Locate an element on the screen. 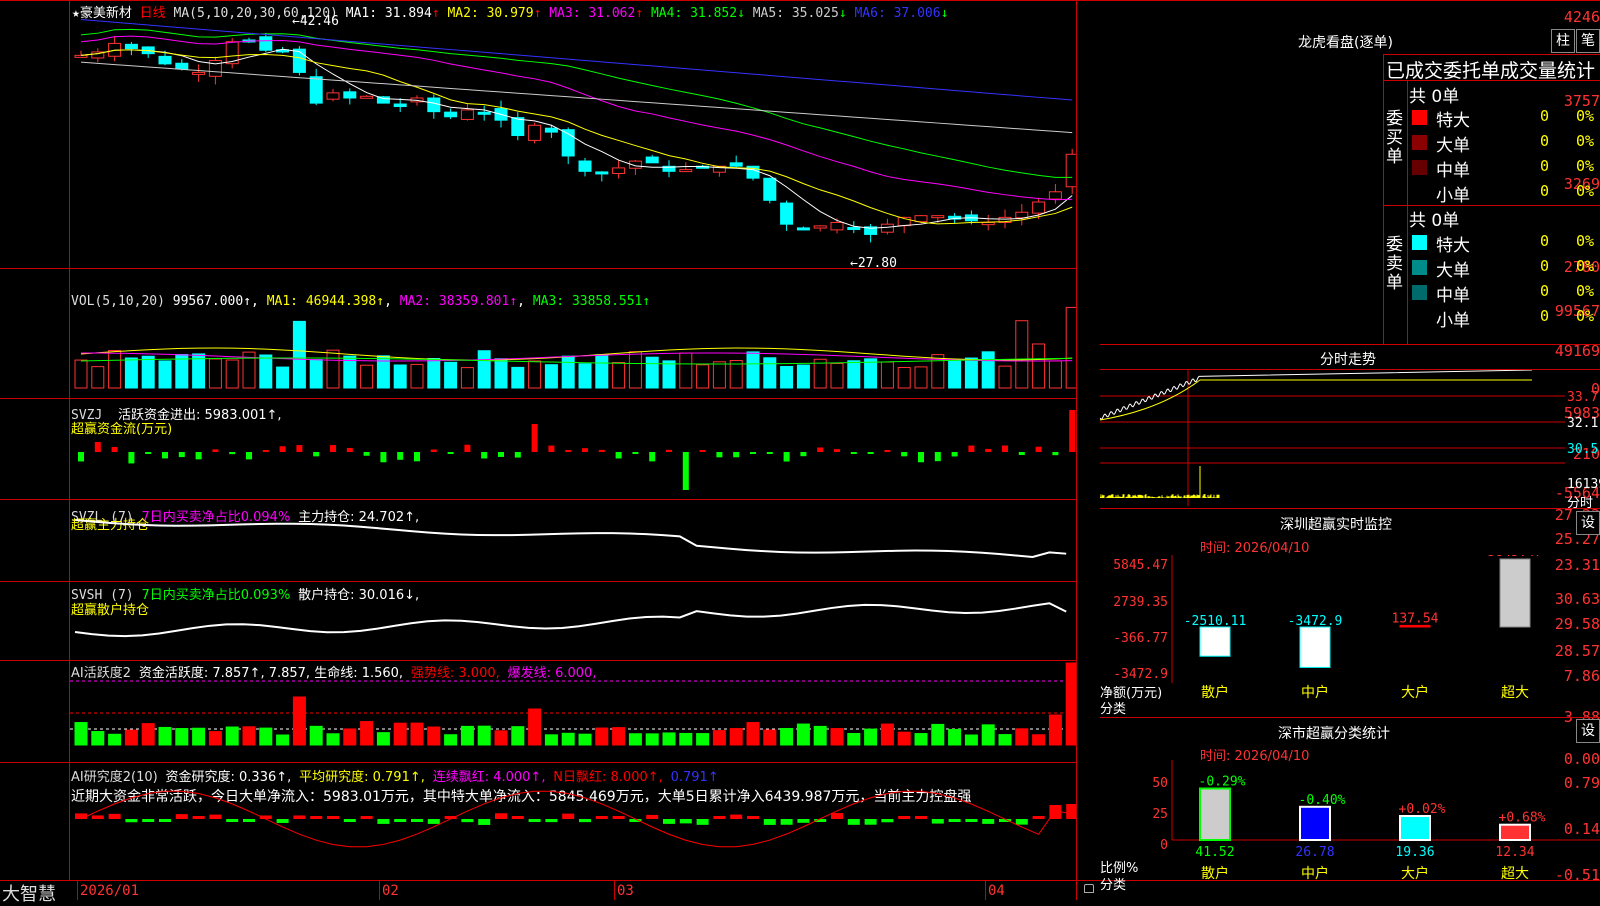 Image resolution: width=1600 pixels, height=906 pixels. monitor-time: 时间: 2026/04/10 is located at coordinates (1255, 548).